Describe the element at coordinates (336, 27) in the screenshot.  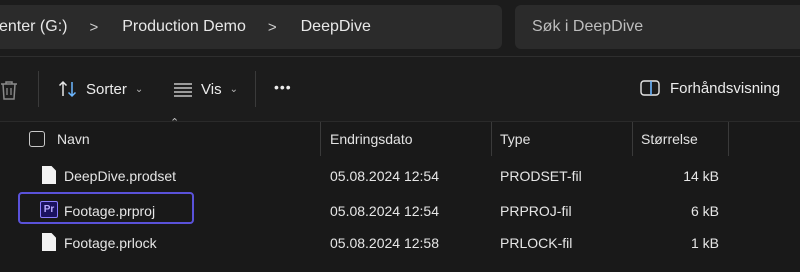
I see `breadcrumb-item-deepdive: DeepDive` at that location.